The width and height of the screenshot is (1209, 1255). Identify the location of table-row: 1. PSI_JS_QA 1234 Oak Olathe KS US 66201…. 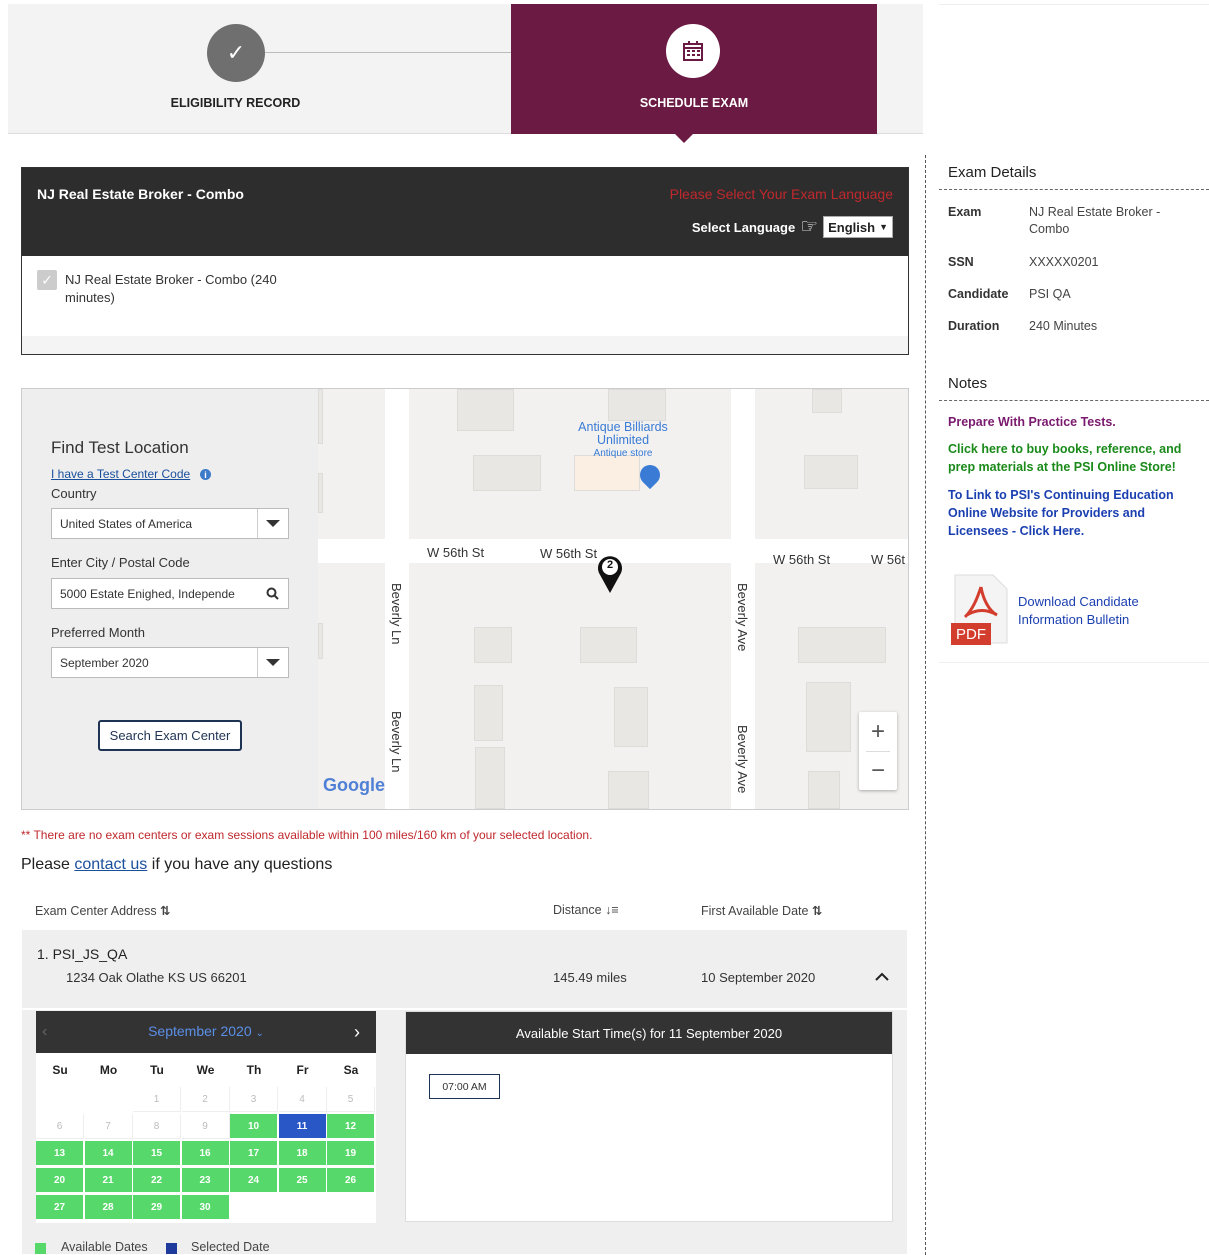
(464, 969).